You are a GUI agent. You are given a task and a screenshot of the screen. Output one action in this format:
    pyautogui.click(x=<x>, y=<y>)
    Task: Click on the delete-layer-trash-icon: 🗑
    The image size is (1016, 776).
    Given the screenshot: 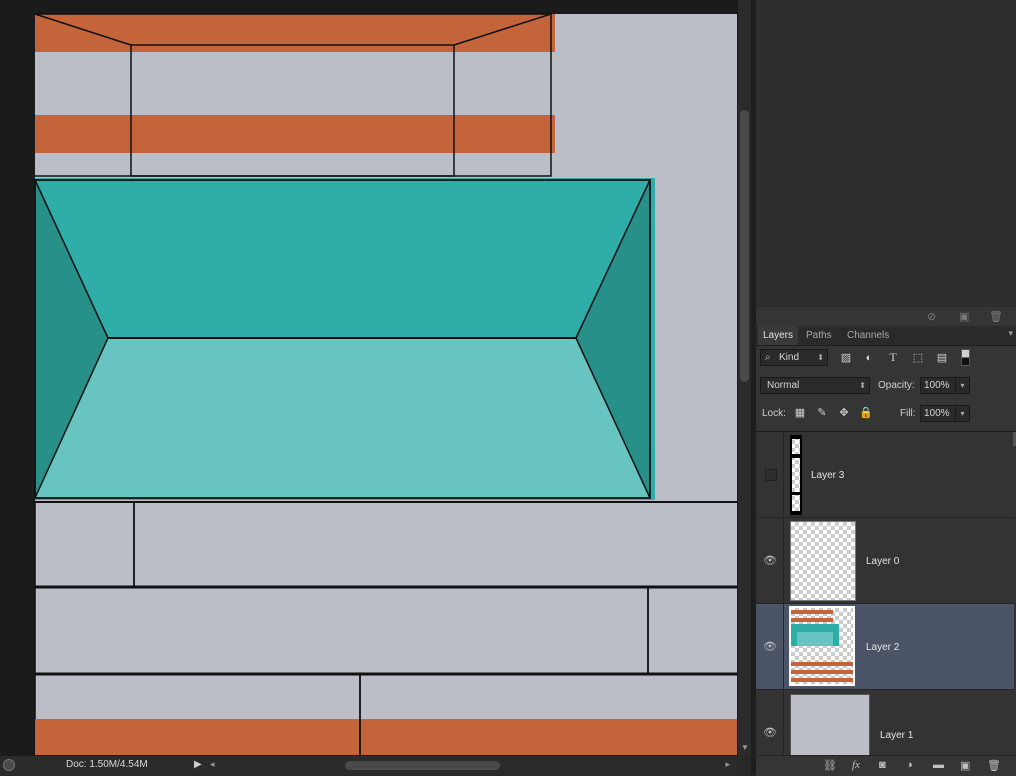 What is the action you would take?
    pyautogui.click(x=994, y=765)
    